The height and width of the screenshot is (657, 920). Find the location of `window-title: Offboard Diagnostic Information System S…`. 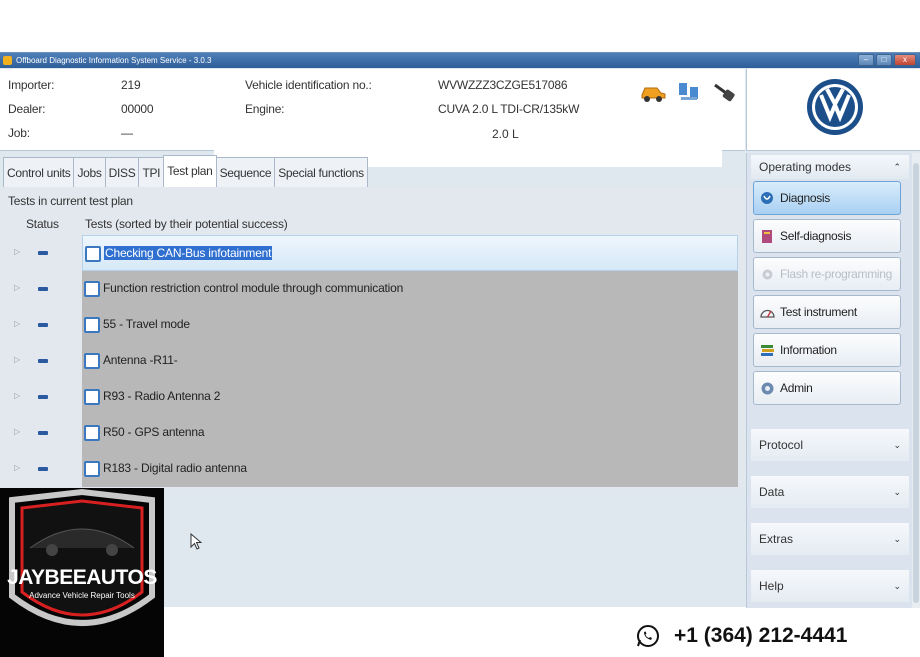

window-title: Offboard Diagnostic Information System S… is located at coordinates (114, 60).